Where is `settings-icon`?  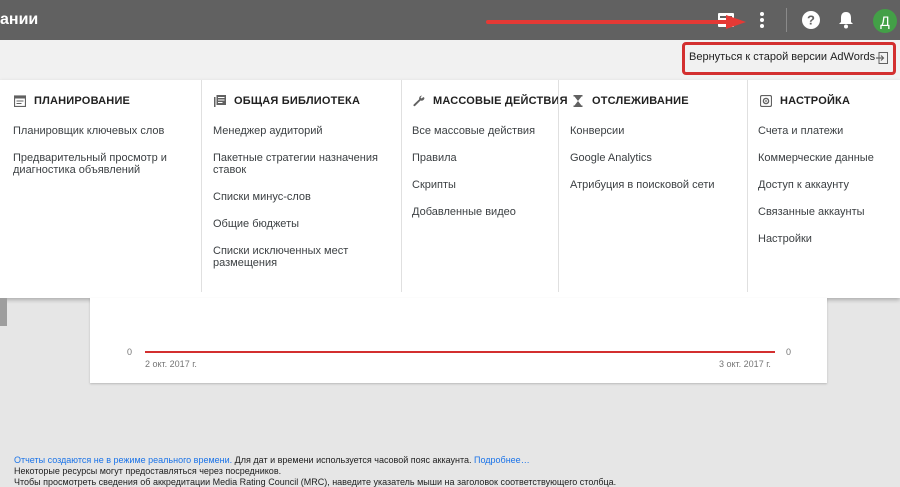
settings-icon is located at coordinates (766, 101).